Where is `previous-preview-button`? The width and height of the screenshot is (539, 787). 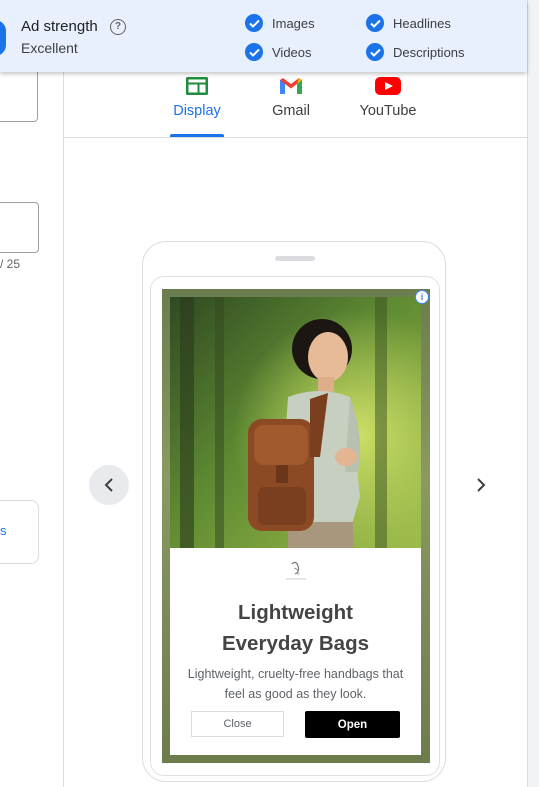 previous-preview-button is located at coordinates (109, 485).